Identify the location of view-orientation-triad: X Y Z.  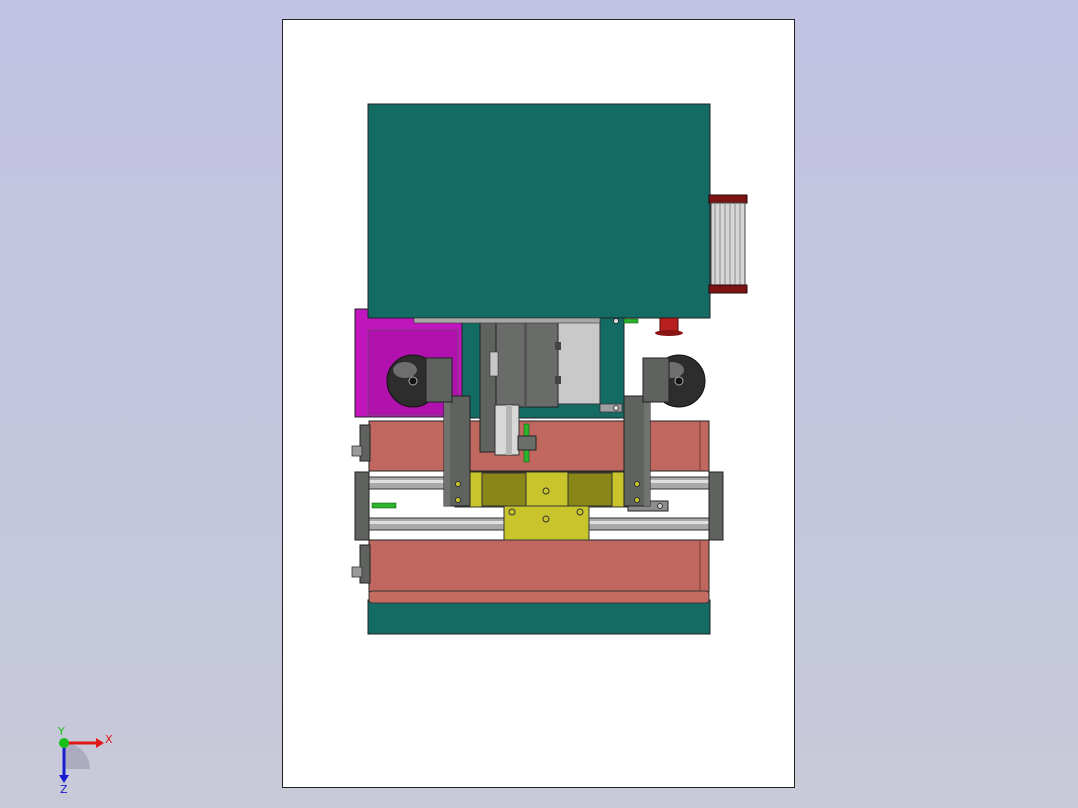
(85, 760).